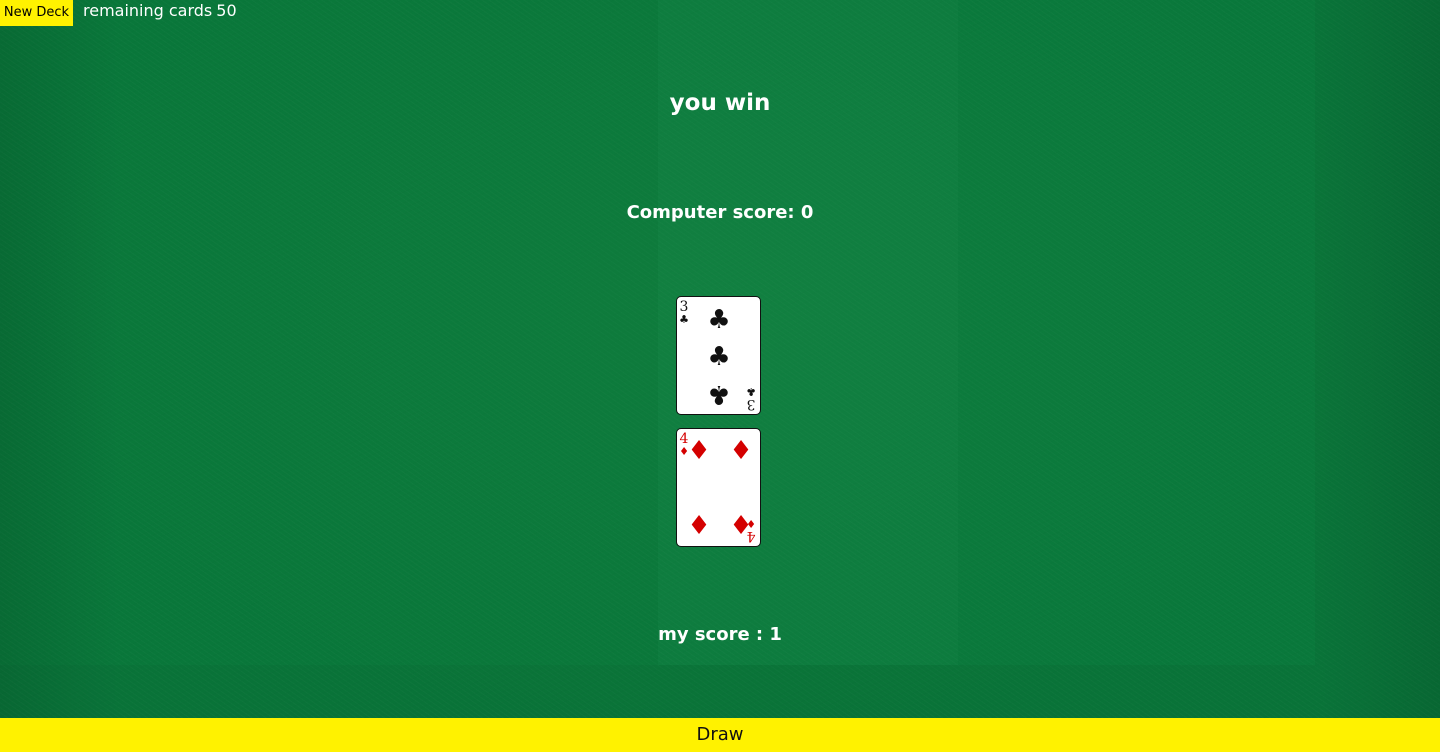 This screenshot has width=1440, height=752. I want to click on remaining-count: 50, so click(226, 10).